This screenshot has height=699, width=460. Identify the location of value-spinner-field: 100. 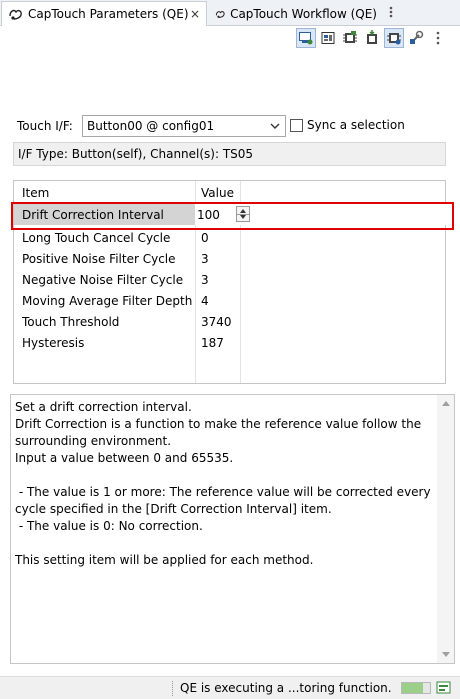
(321, 214).